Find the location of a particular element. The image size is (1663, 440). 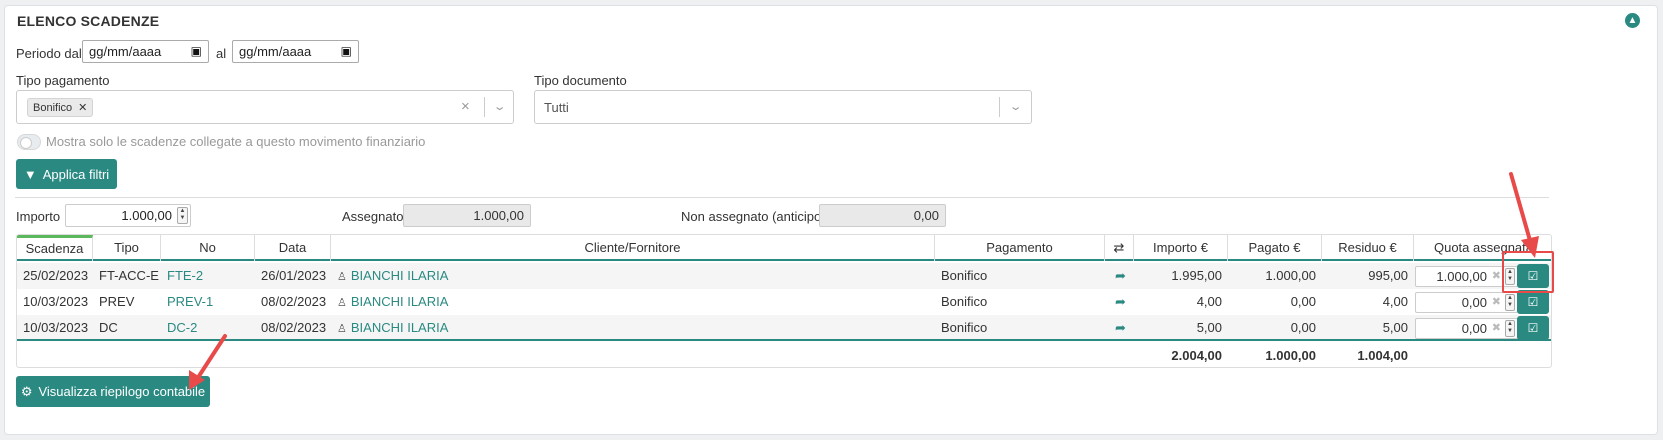

col-scadenza: Scadenza is located at coordinates (55, 248).